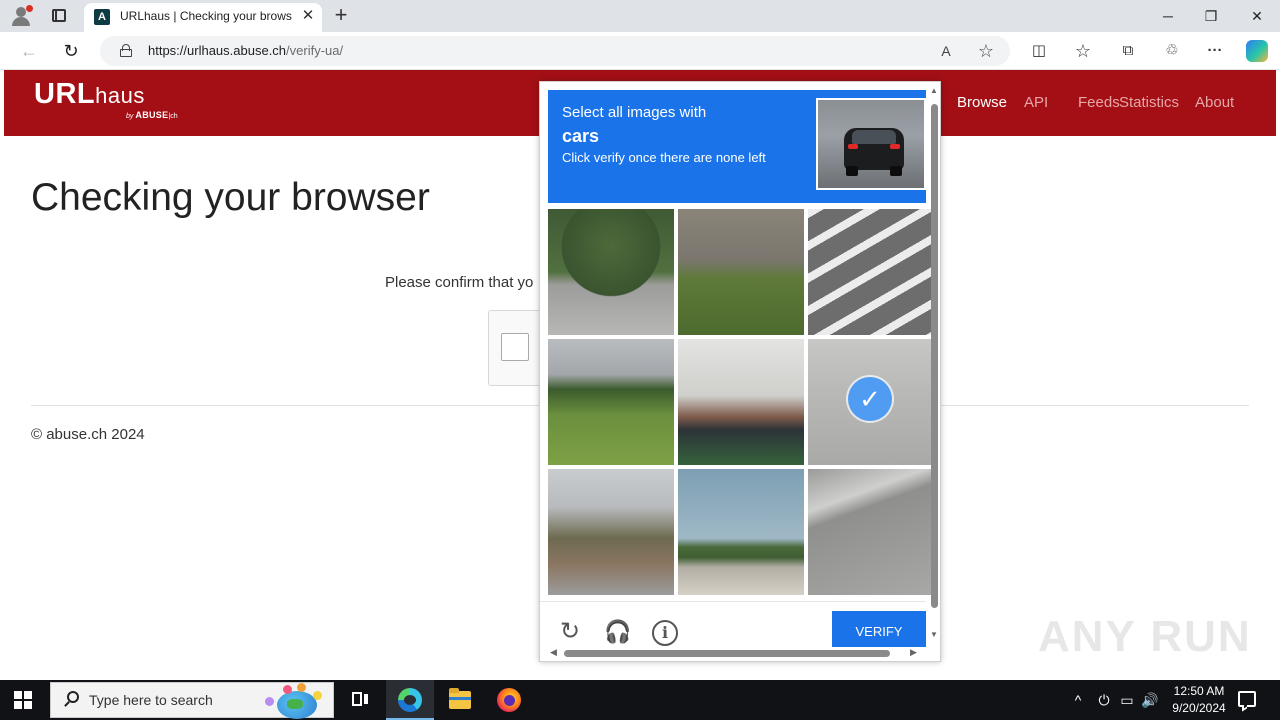 Image resolution: width=1280 pixels, height=720 pixels. I want to click on challenge-horizontal-scrollbar: ◀ ▶, so click(737, 653).